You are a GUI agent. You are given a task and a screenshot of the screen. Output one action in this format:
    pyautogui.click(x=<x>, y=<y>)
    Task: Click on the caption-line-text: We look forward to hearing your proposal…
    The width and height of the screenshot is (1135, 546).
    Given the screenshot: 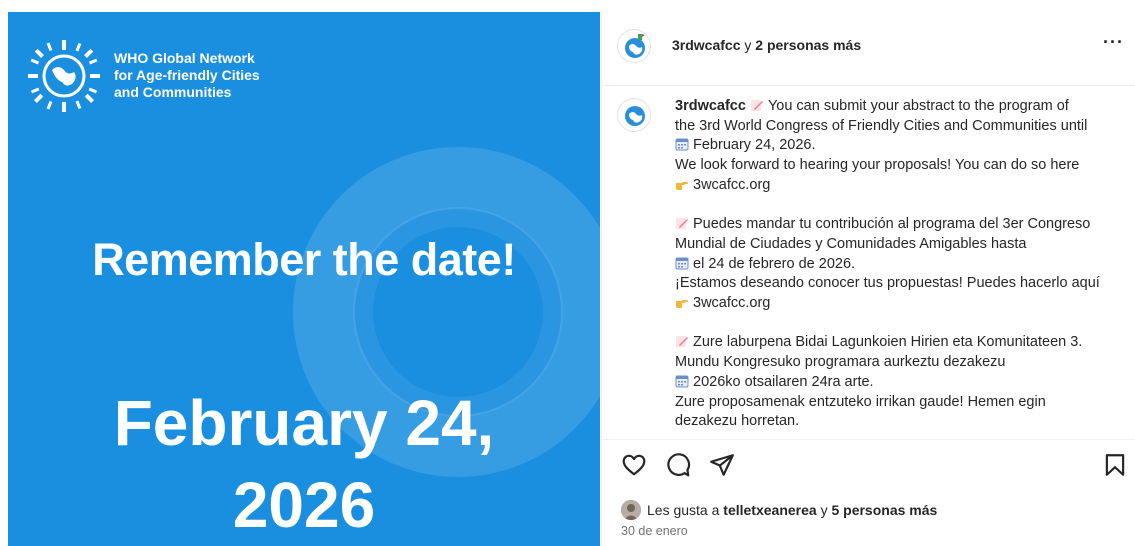 What is the action you would take?
    pyautogui.click(x=877, y=165)
    